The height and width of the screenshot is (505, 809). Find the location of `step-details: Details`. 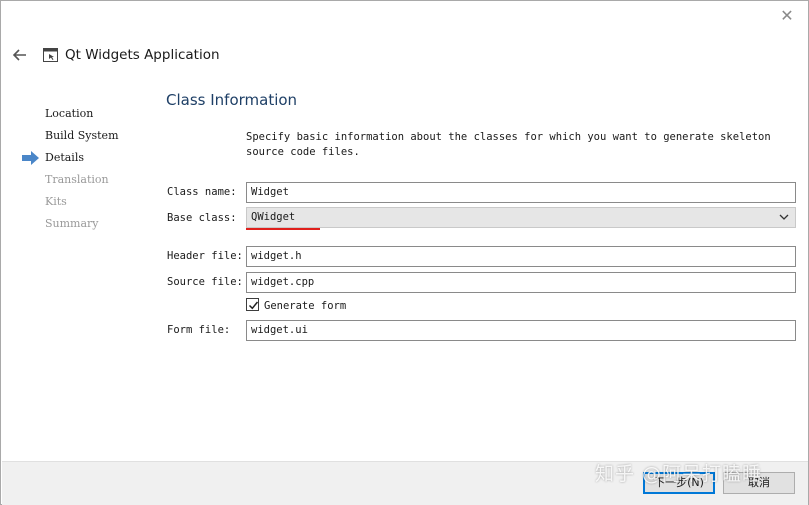

step-details: Details is located at coordinates (64, 157).